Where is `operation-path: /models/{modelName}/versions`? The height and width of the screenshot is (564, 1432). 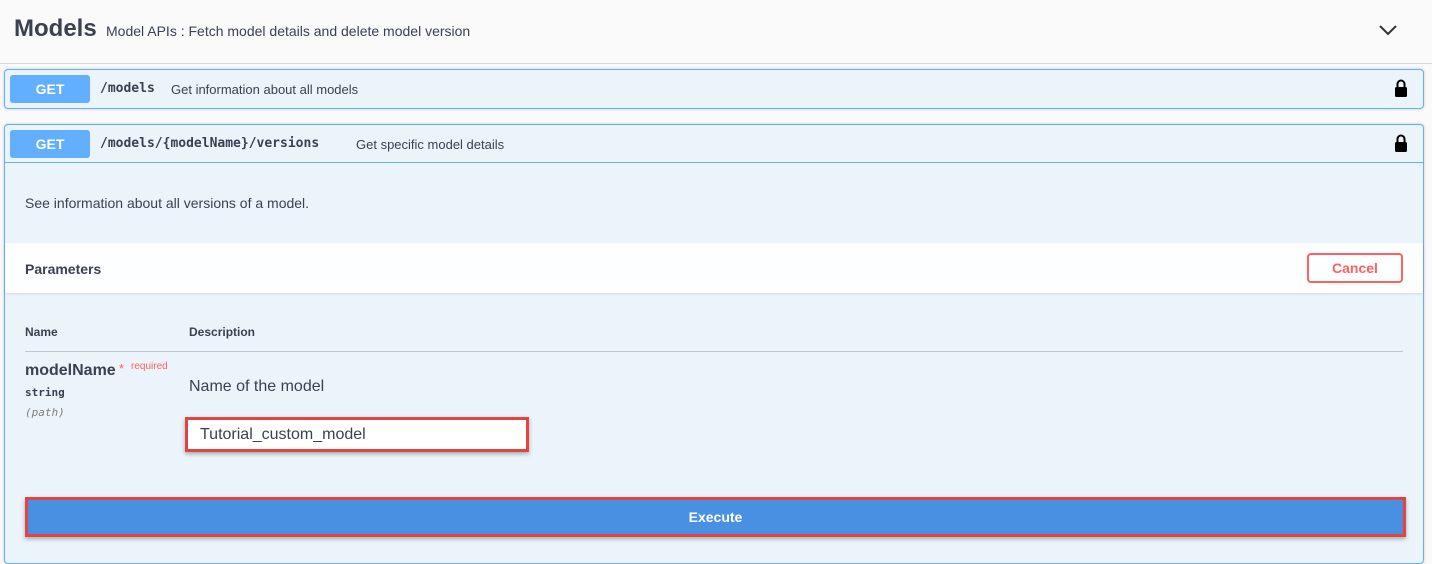 operation-path: /models/{modelName}/versions is located at coordinates (210, 143).